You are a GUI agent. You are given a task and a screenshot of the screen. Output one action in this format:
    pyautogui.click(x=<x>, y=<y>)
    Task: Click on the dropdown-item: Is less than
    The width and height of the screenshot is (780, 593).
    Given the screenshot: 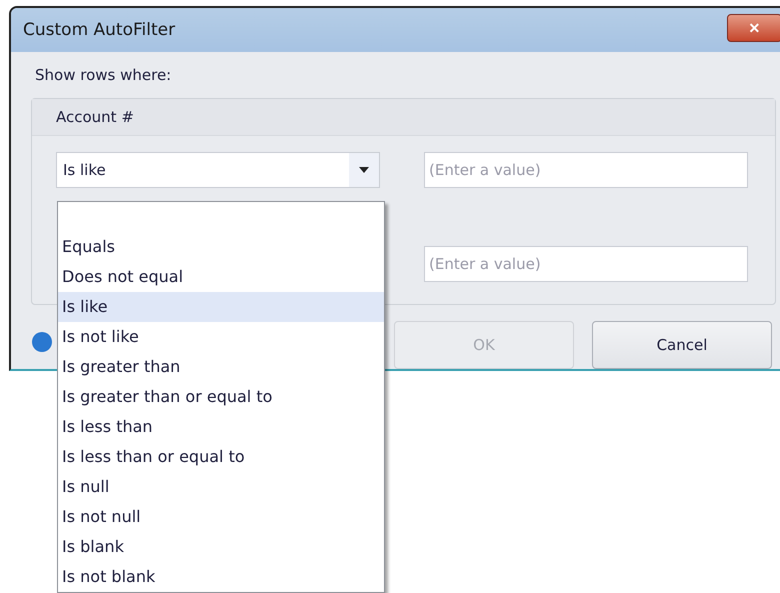 What is the action you would take?
    pyautogui.click(x=221, y=427)
    